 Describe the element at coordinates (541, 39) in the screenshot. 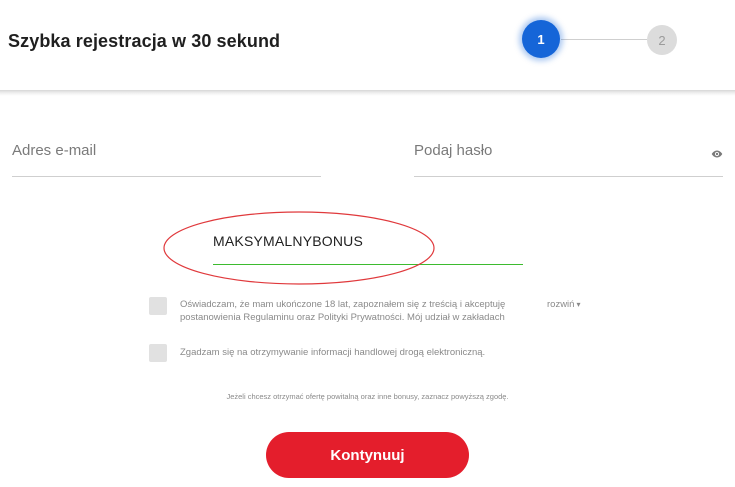

I see `step-indicator-1: 1` at that location.